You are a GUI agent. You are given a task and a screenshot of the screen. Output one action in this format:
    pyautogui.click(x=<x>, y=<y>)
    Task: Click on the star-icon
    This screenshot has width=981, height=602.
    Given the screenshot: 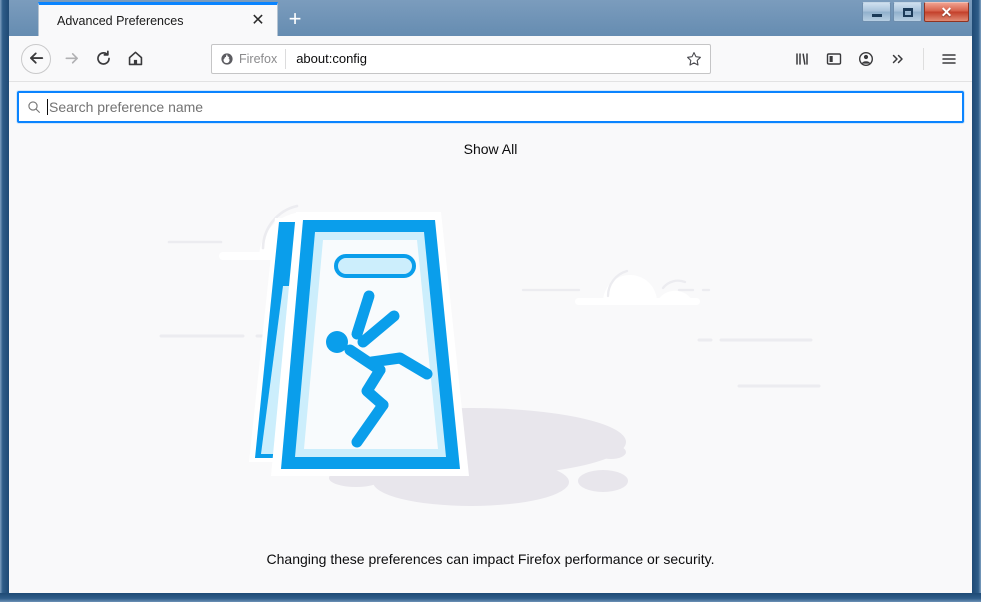 What is the action you would take?
    pyautogui.click(x=694, y=58)
    